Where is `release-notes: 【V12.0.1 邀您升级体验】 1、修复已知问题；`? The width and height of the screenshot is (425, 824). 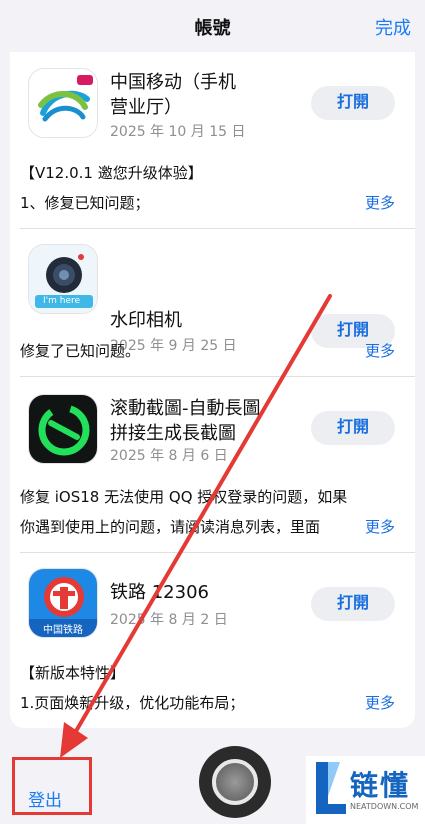 release-notes: 【V12.0.1 邀您升级体验】 1、修复已知问题； is located at coordinates (195, 188).